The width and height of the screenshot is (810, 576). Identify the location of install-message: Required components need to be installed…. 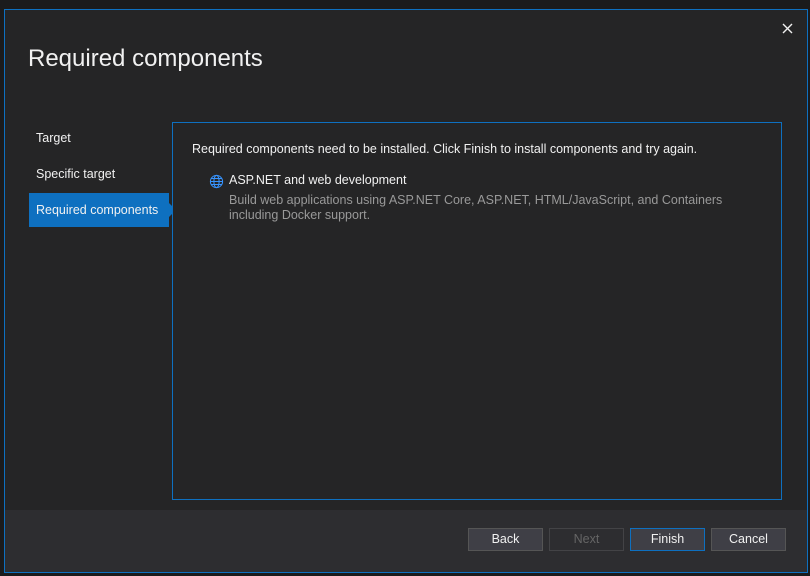
(445, 149).